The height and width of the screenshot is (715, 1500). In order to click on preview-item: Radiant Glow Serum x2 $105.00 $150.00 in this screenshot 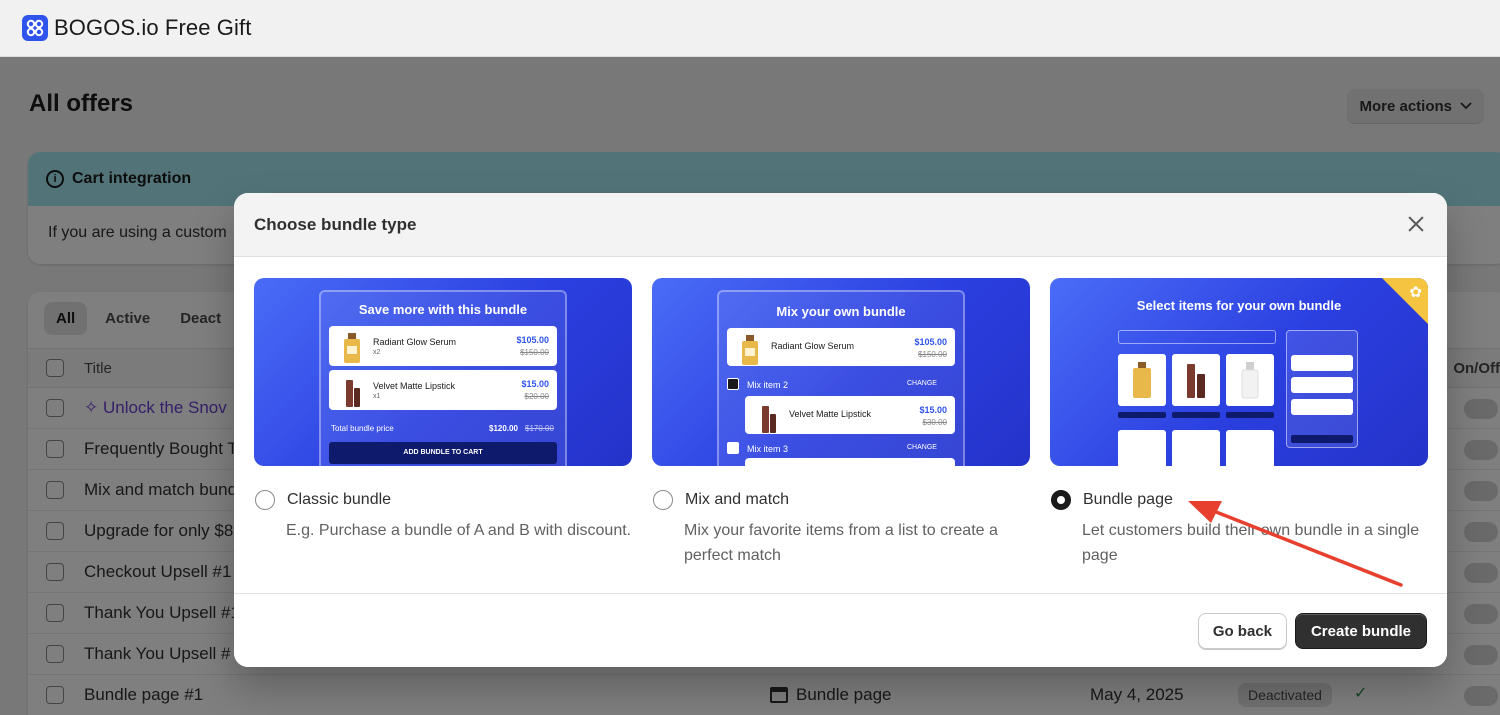, I will do `click(443, 346)`.